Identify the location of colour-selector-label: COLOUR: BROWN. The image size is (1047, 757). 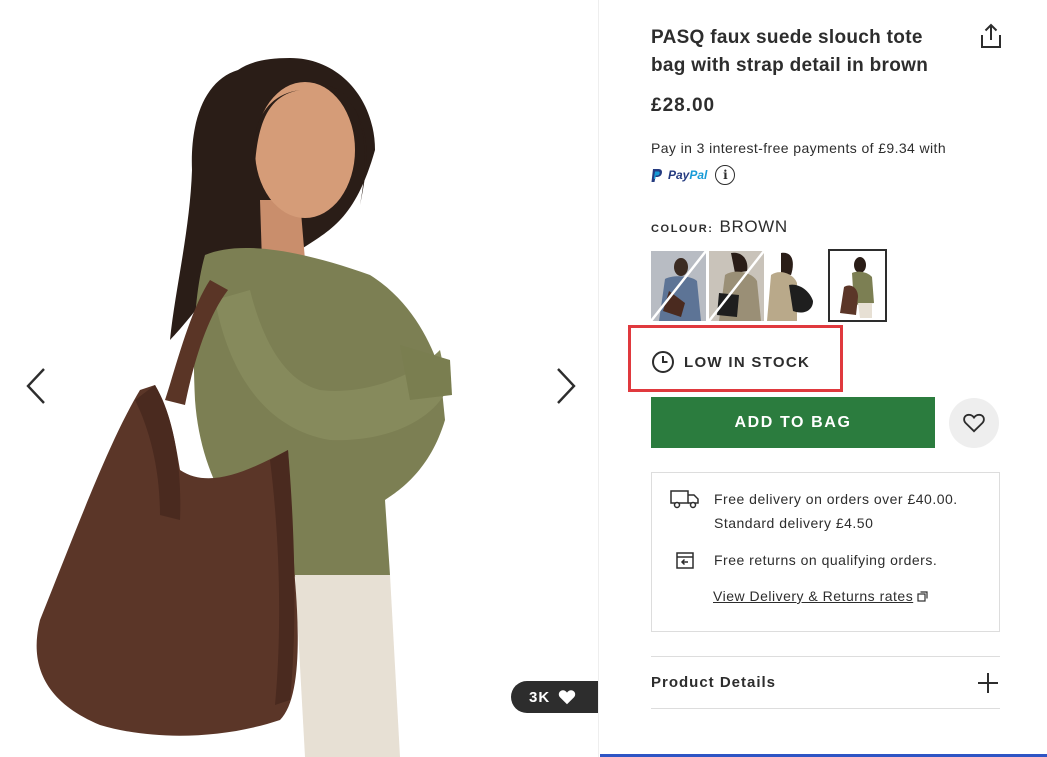
(719, 227).